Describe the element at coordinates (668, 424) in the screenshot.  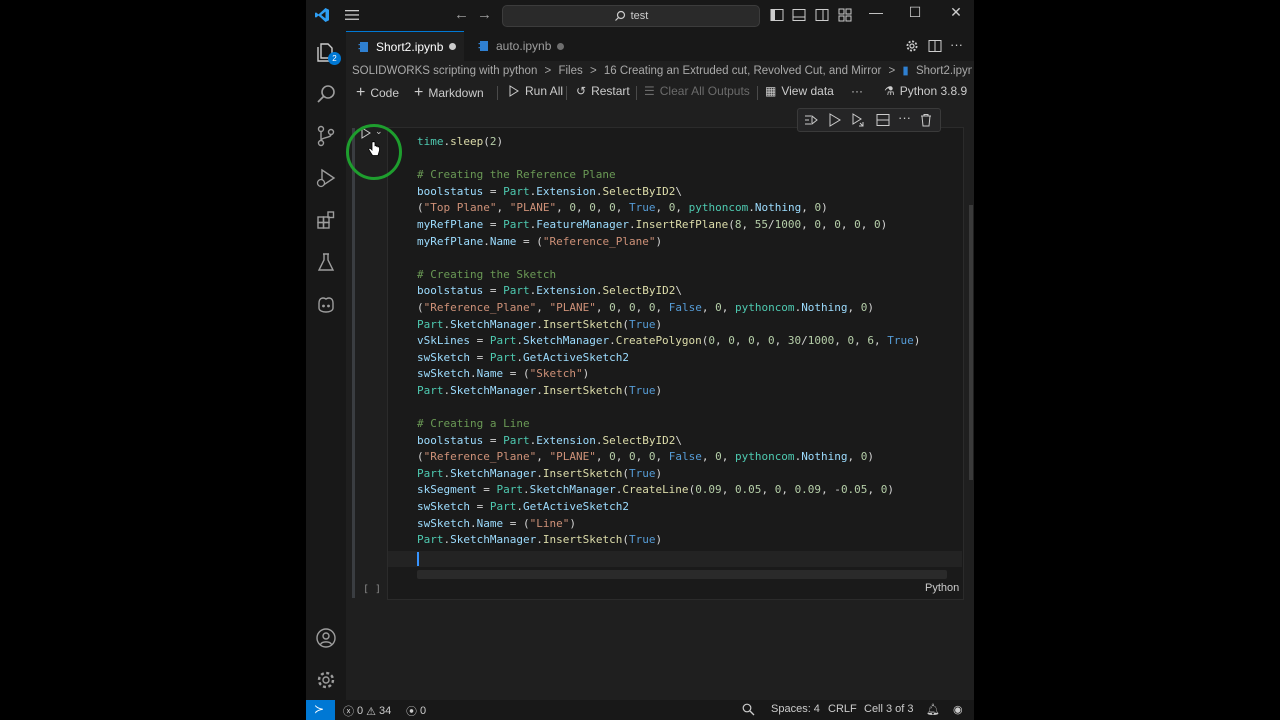
I see `code-comment-line: # Creating a Line` at that location.